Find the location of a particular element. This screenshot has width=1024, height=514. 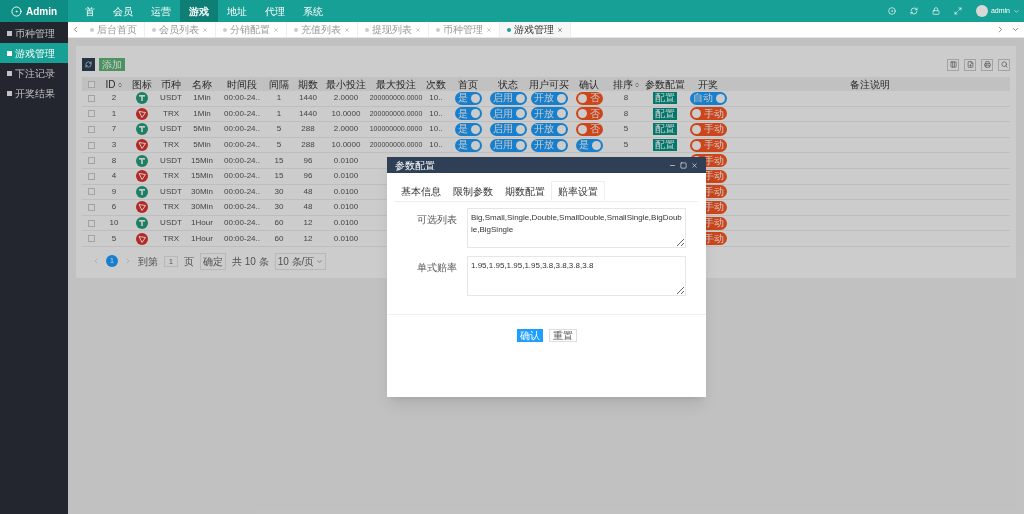

nav-item: 系统 is located at coordinates (313, 11).